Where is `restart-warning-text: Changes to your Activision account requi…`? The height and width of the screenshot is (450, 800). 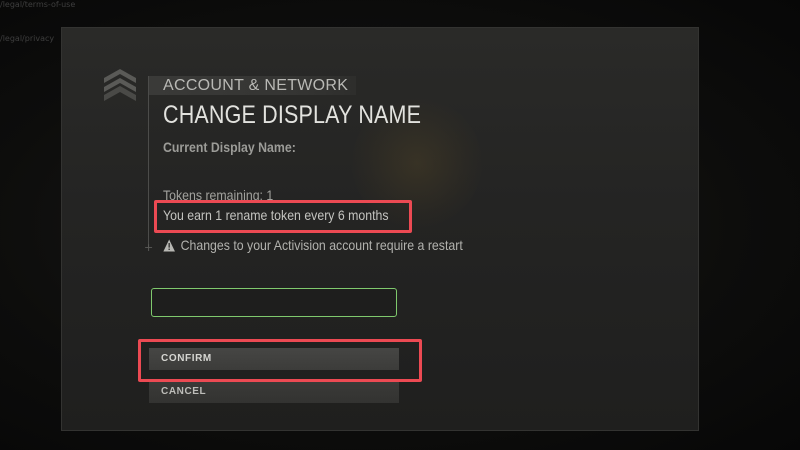
restart-warning-text: Changes to your Activision account requi… is located at coordinates (321, 245).